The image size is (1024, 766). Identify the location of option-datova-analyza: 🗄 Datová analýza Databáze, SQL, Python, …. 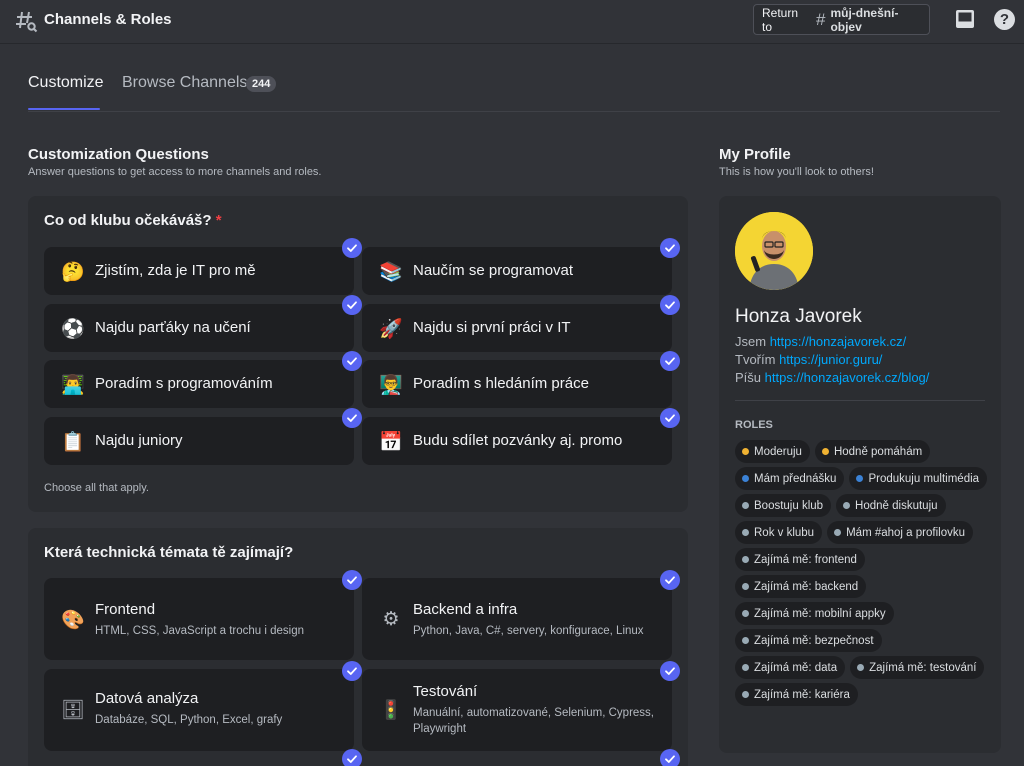
(199, 710).